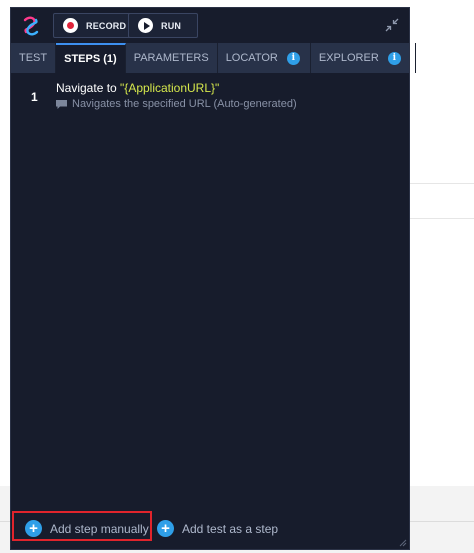 Image resolution: width=474 pixels, height=553 pixels. Describe the element at coordinates (31, 26) in the screenshot. I see `app-logo-icon` at that location.